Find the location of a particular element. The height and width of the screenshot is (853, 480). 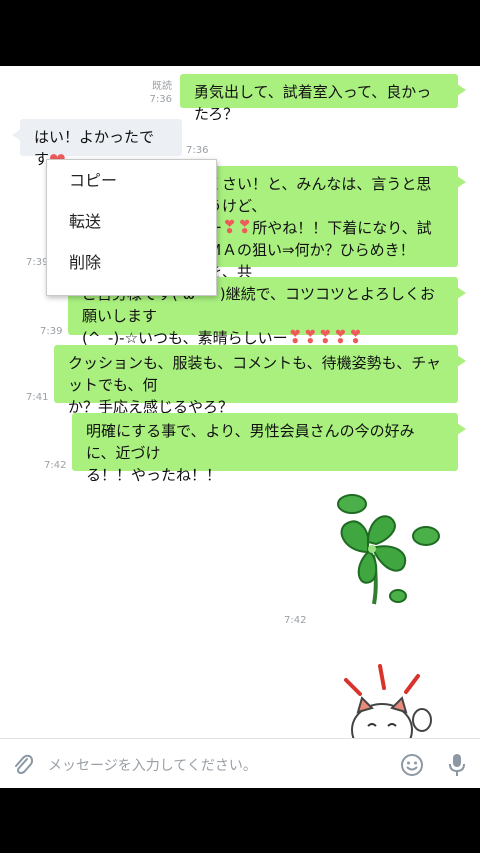

clover-sticker is located at coordinates (388, 552).